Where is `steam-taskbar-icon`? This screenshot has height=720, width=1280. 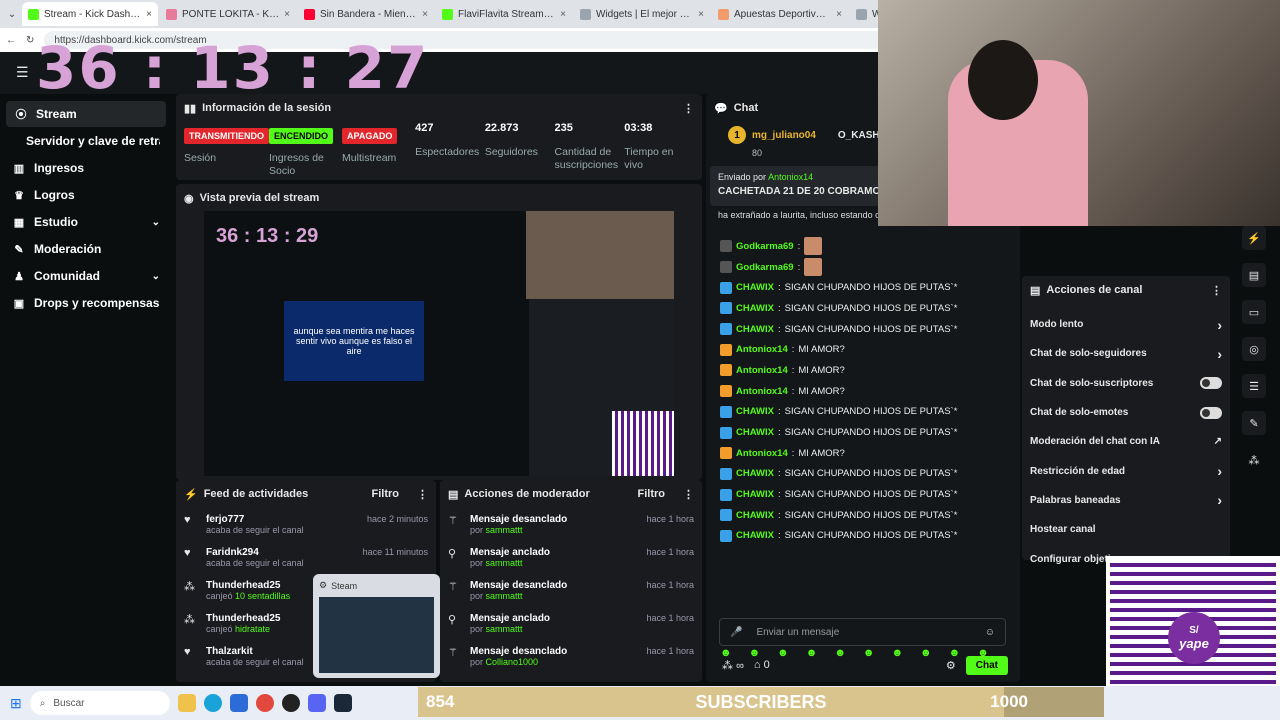 steam-taskbar-icon is located at coordinates (342, 703).